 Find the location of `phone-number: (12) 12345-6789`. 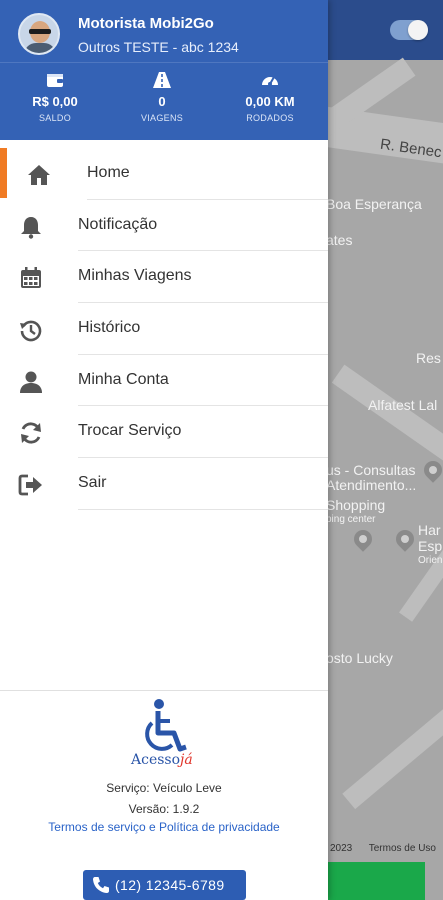

phone-number: (12) 12345-6789 is located at coordinates (170, 885).